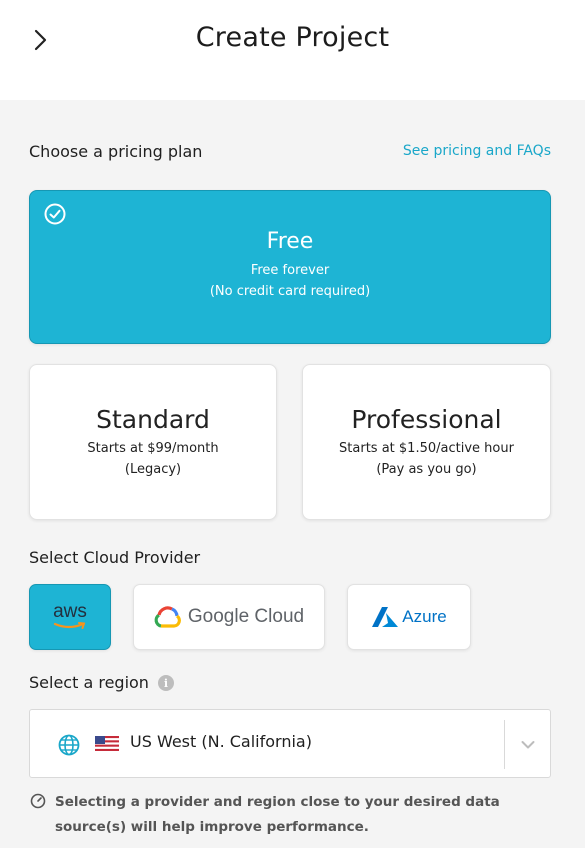 This screenshot has width=585, height=848. What do you see at coordinates (167, 617) in the screenshot?
I see `google-cloud-icon` at bounding box center [167, 617].